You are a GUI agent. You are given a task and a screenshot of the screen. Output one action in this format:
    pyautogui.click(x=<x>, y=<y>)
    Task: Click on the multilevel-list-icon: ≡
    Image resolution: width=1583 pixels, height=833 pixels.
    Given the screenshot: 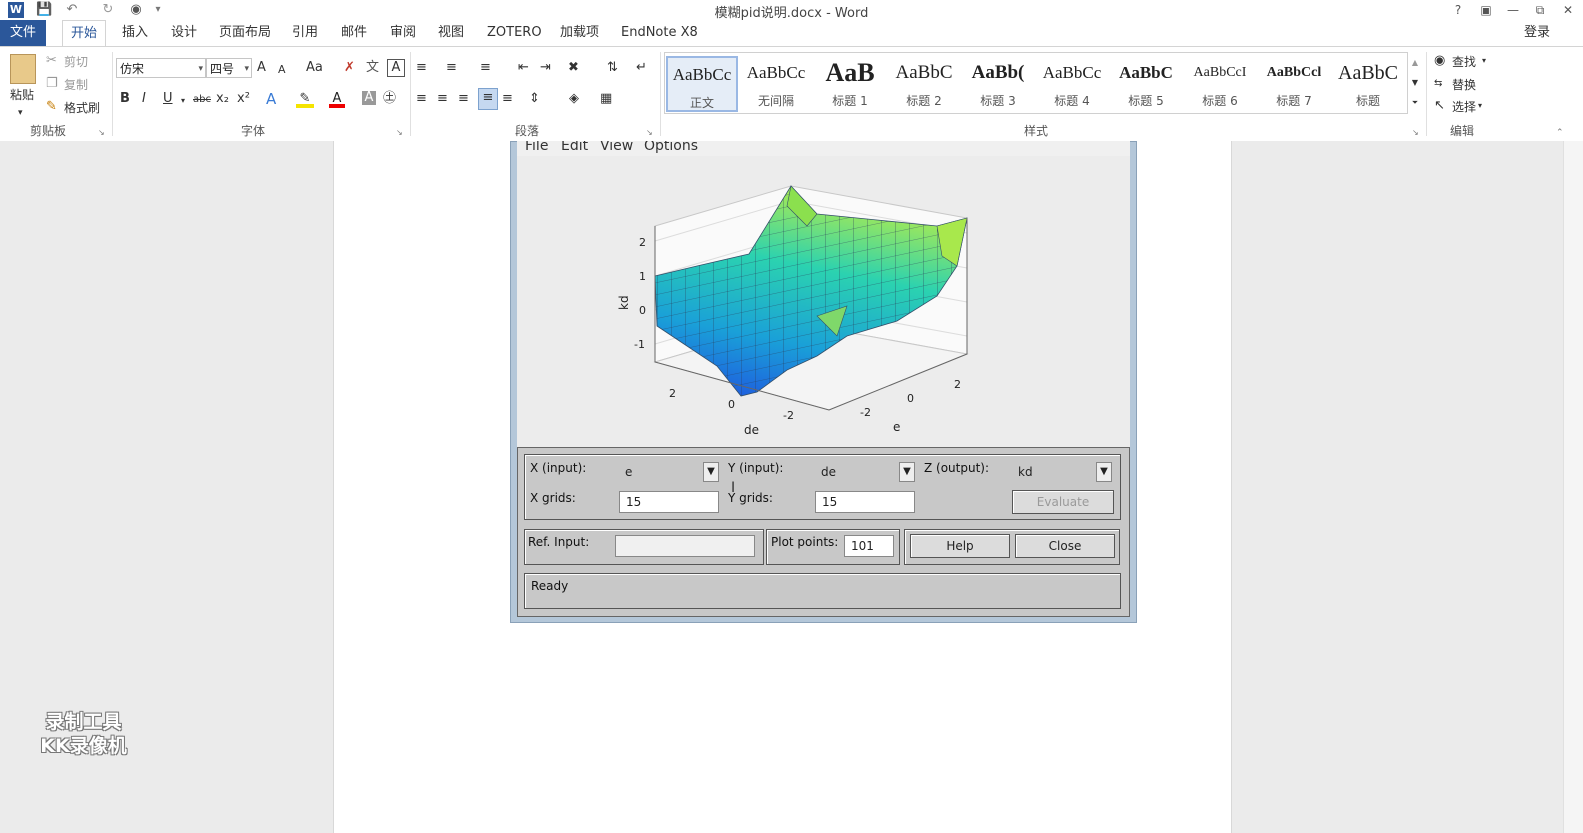 What is the action you would take?
    pyautogui.click(x=485, y=68)
    